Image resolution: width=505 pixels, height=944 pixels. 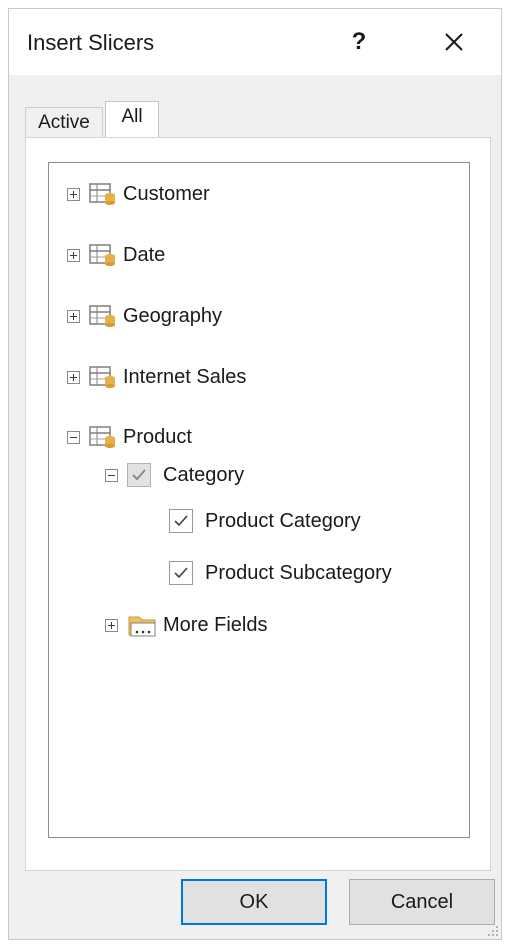 I want to click on tree-node-label: Product Subcategory, so click(x=298, y=572).